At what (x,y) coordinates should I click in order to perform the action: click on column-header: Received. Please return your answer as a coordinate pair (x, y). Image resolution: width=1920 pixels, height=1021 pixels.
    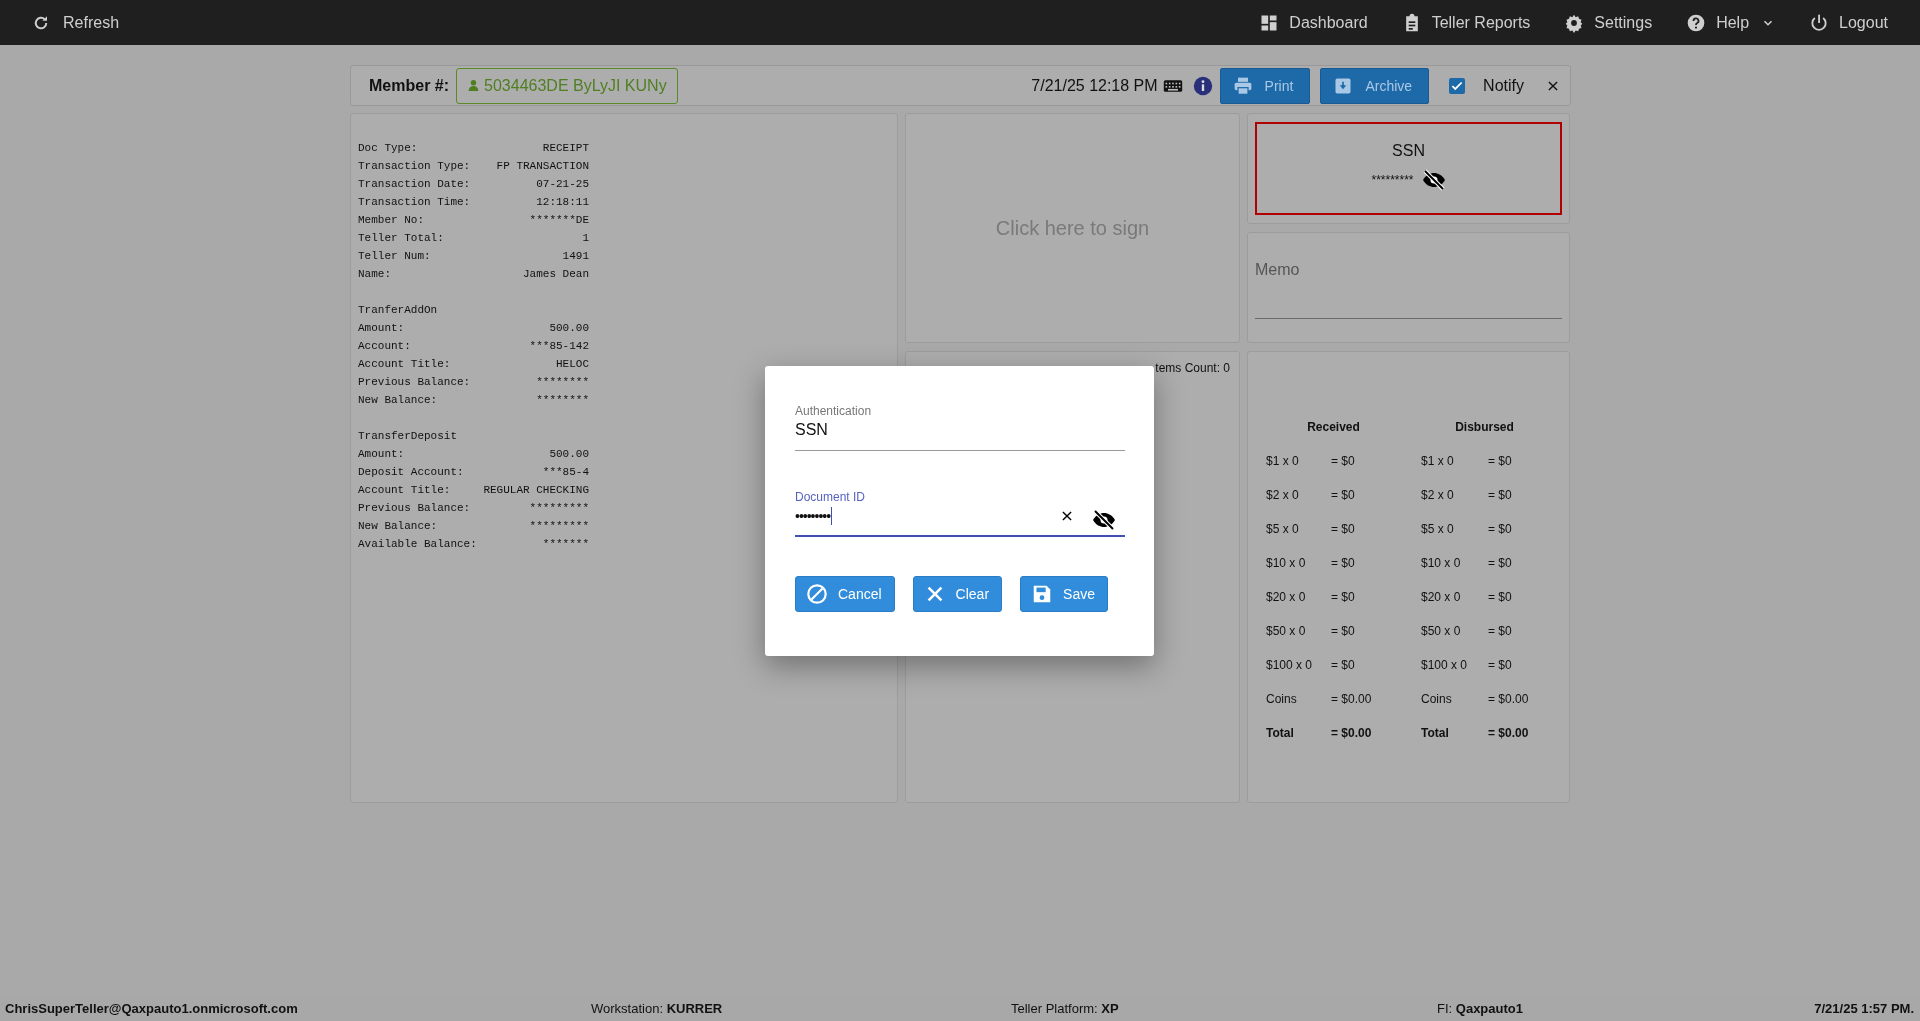
    Looking at the image, I should click on (1333, 427).